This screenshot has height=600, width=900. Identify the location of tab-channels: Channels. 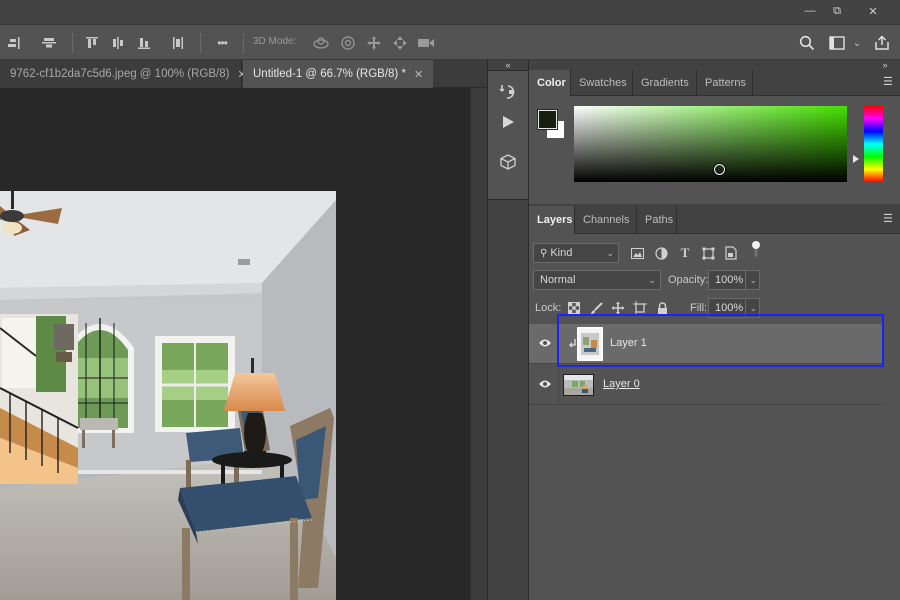
(606, 220).